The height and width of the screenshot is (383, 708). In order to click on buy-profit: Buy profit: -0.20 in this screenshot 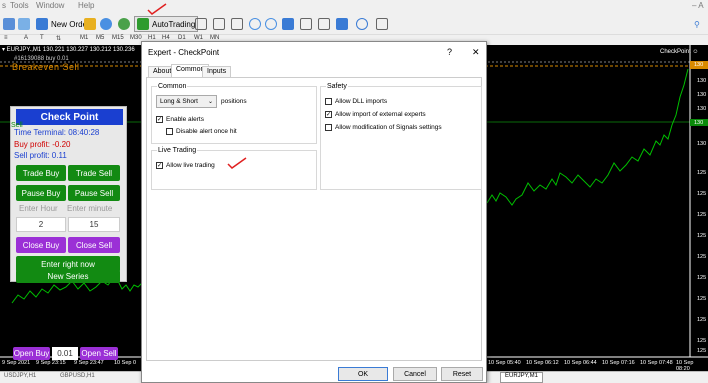, I will do `click(42, 144)`.